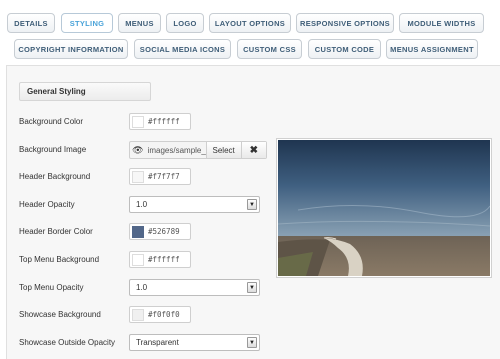 The image size is (500, 359). What do you see at coordinates (56, 231) in the screenshot?
I see `header-border-color-label: Header Border Color` at bounding box center [56, 231].